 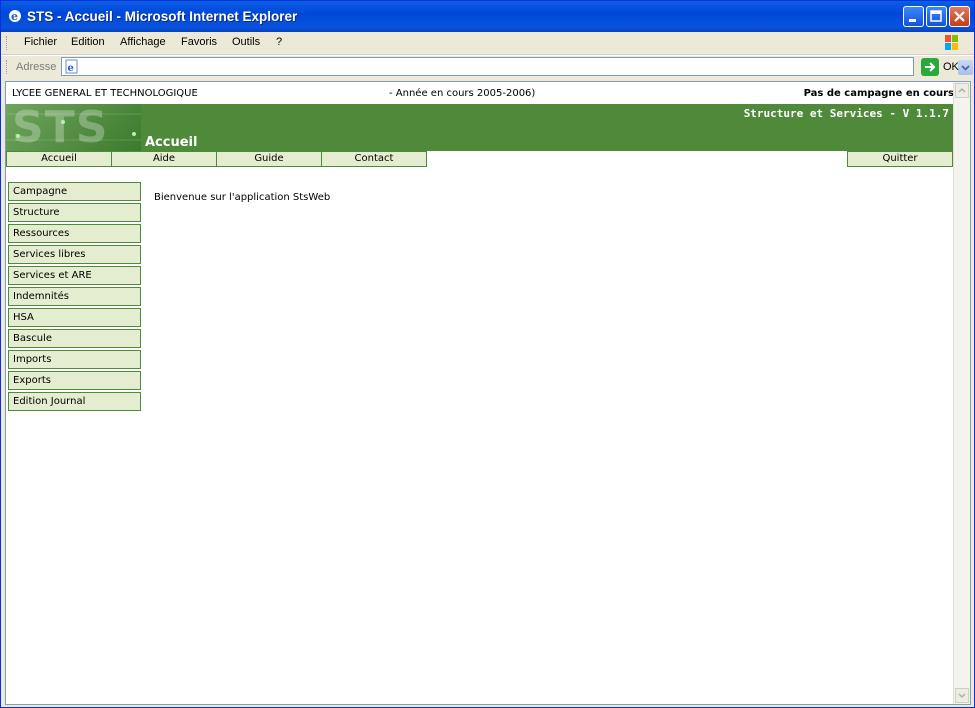 I want to click on address-label: Adresse, so click(x=36, y=67).